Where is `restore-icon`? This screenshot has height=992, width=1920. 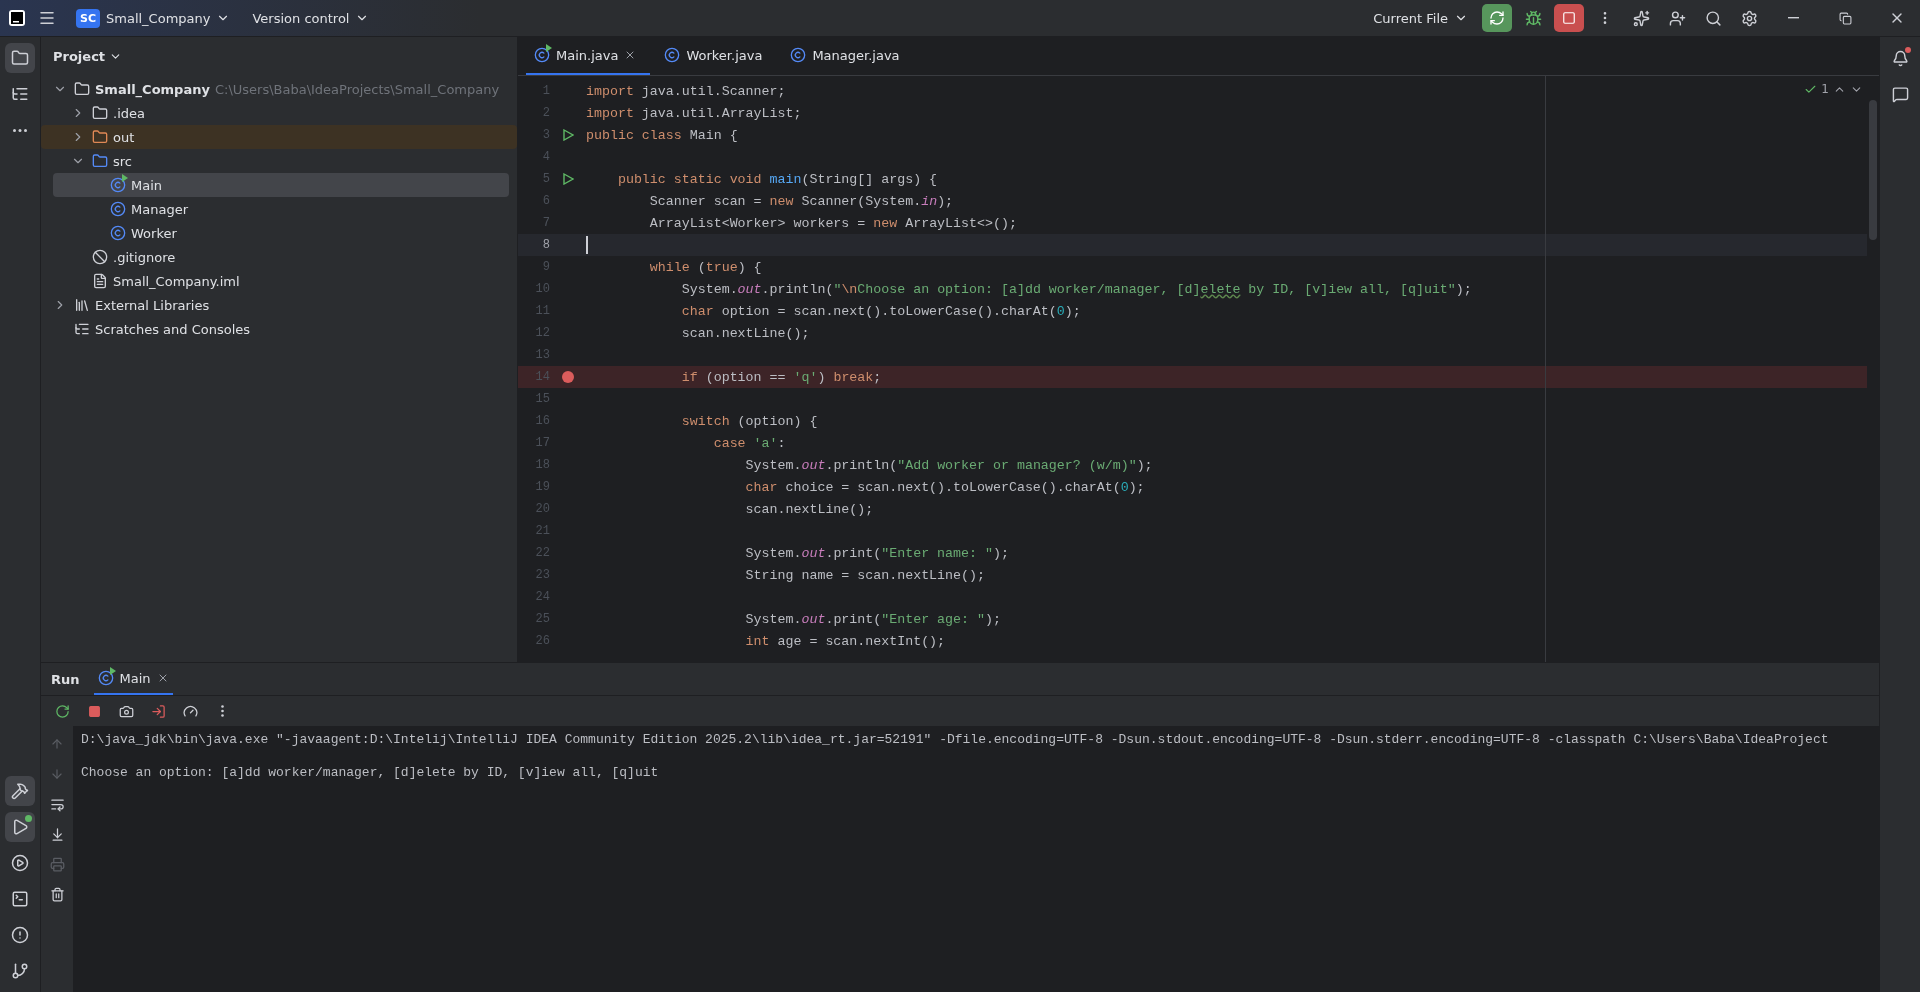
restore-icon is located at coordinates (1845, 18).